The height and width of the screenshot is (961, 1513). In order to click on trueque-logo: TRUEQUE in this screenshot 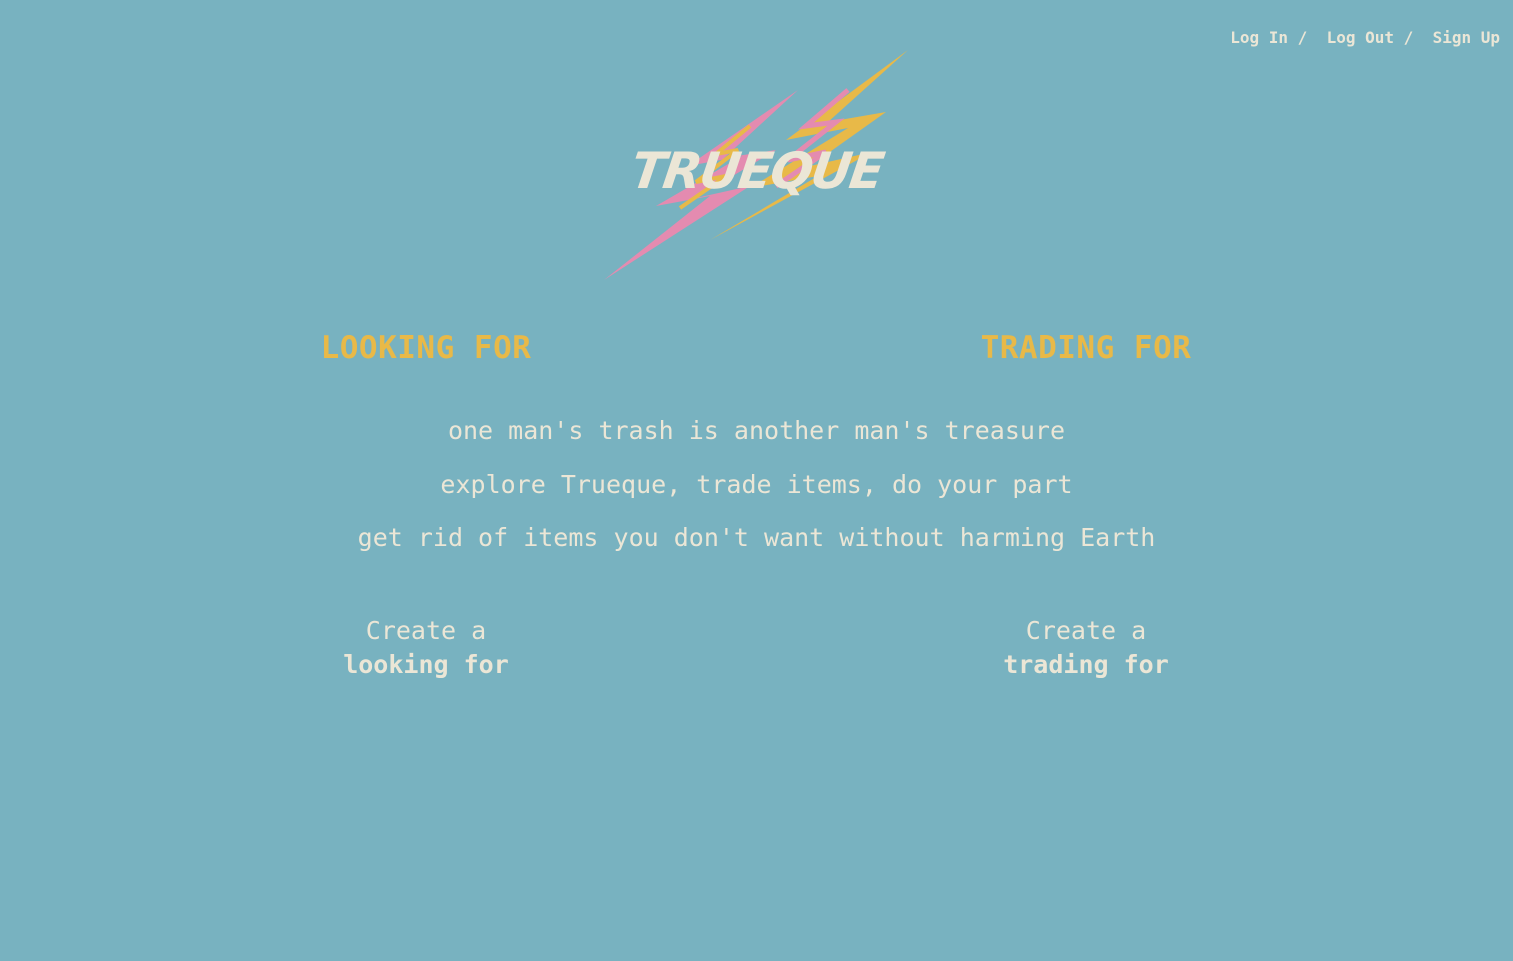, I will do `click(755, 165)`.